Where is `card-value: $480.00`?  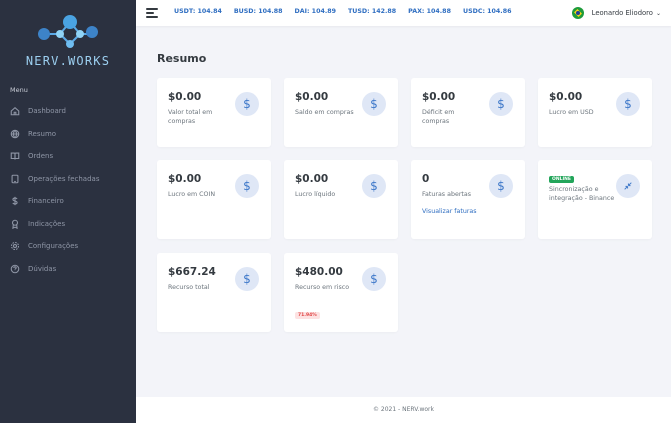
card-value: $480.00 is located at coordinates (319, 272).